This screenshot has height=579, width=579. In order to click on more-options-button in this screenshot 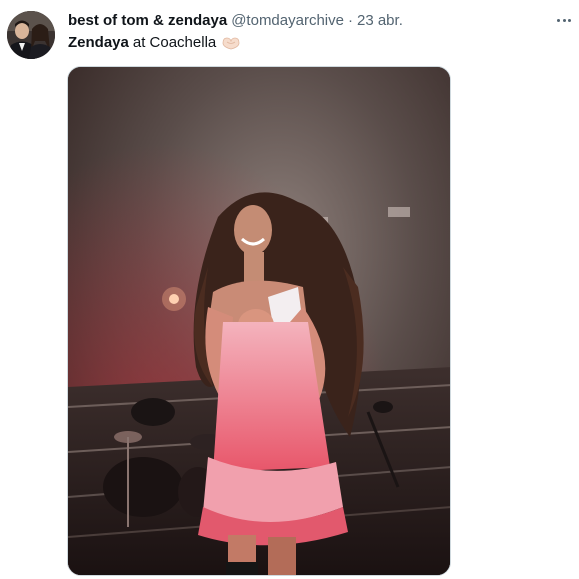, I will do `click(564, 20)`.